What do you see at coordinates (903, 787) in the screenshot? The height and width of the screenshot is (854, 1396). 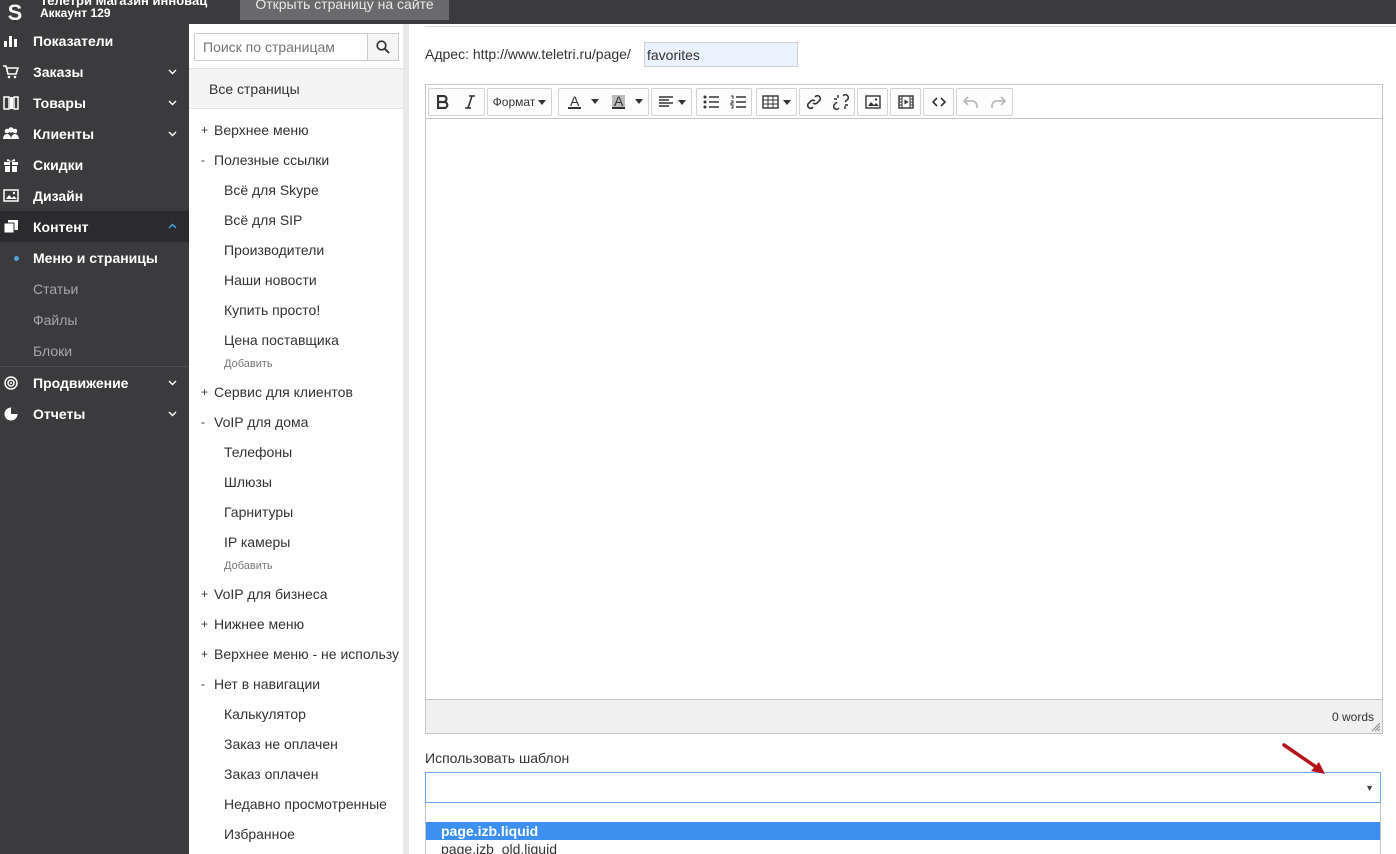 I see `template-select: ▼` at bounding box center [903, 787].